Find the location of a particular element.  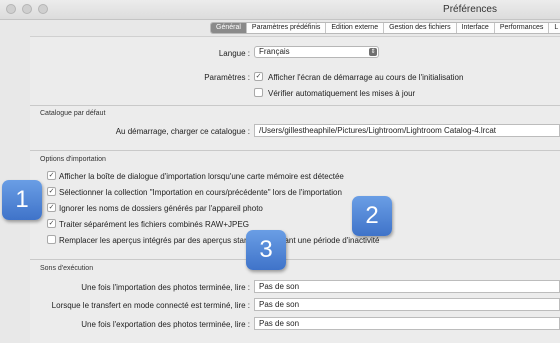

title-bar: Préférences is located at coordinates (280, 10).